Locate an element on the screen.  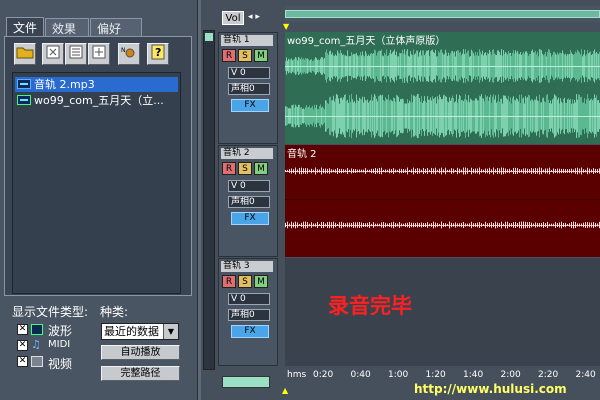
close-file-icon is located at coordinates (53, 54).